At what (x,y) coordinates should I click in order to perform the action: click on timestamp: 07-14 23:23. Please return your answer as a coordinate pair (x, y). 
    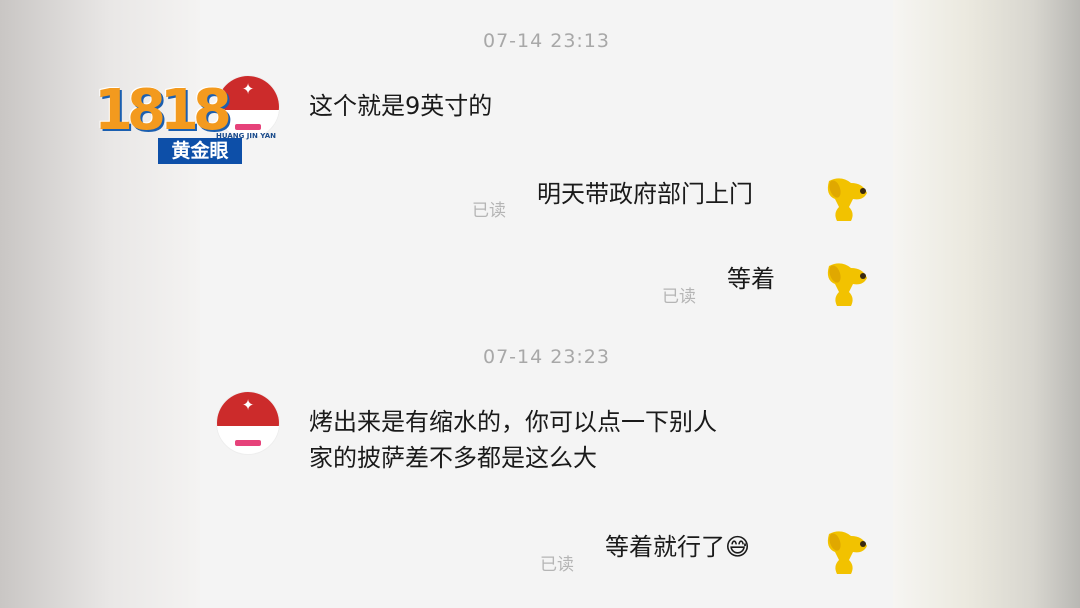
    Looking at the image, I should click on (546, 357).